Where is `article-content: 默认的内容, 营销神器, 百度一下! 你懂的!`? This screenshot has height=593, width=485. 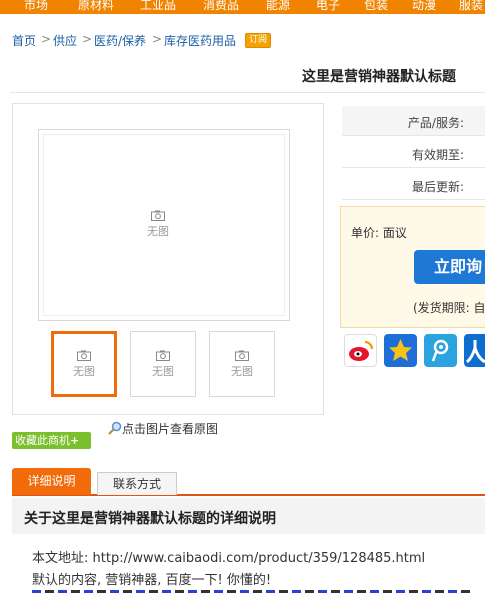
article-content: 默认的内容, 营销神器, 百度一下! 你懂的! is located at coordinates (152, 580).